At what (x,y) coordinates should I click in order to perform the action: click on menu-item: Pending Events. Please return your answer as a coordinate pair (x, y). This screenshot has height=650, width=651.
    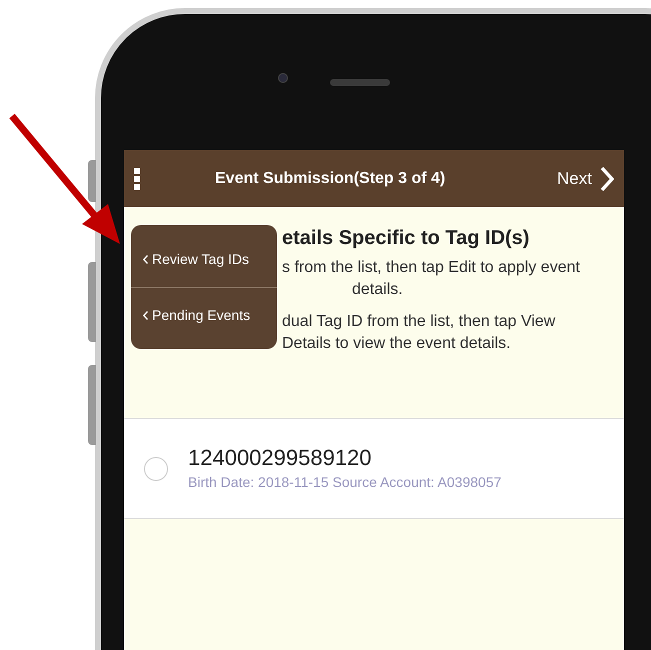
    Looking at the image, I should click on (204, 315).